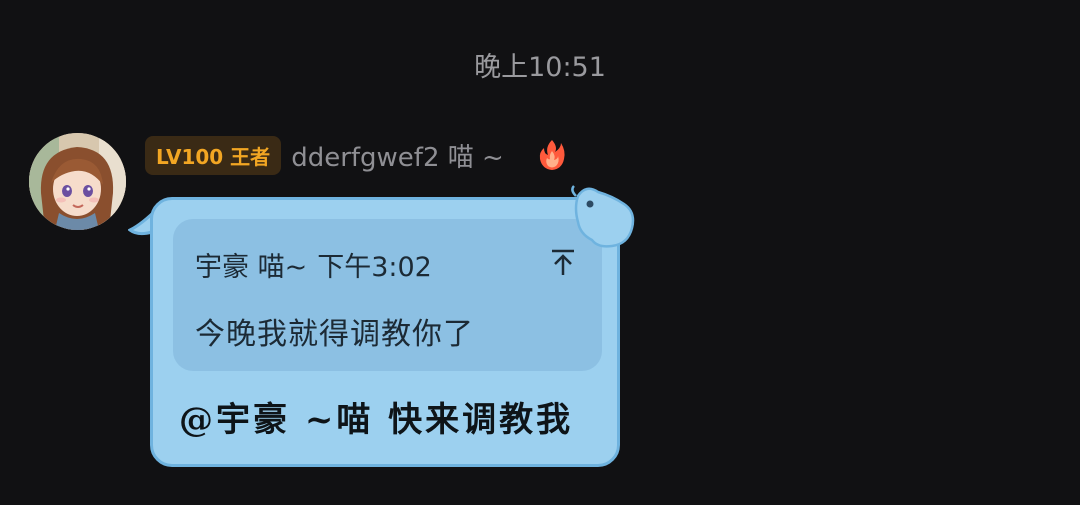  I want to click on sender-avatar, so click(77, 181).